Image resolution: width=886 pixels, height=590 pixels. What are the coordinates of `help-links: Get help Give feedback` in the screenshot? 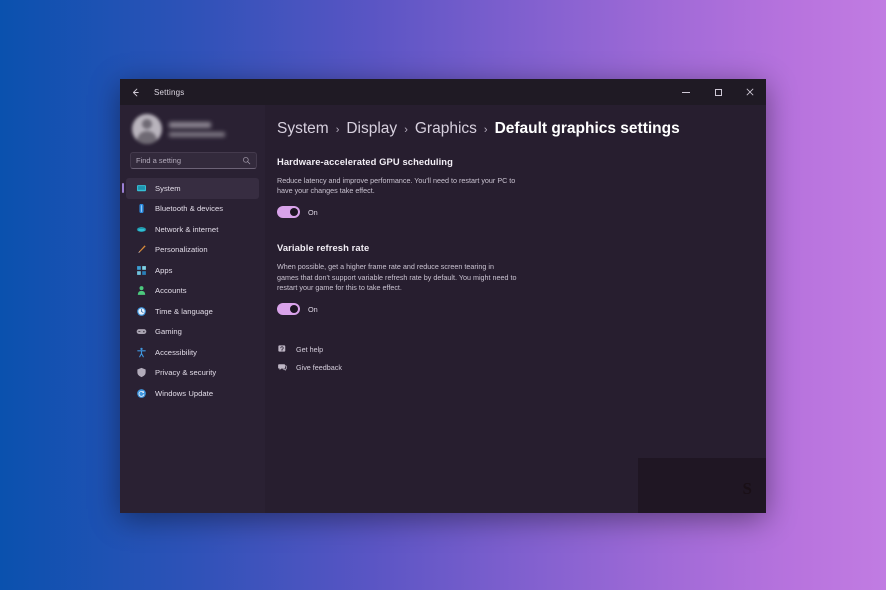 It's located at (511, 358).